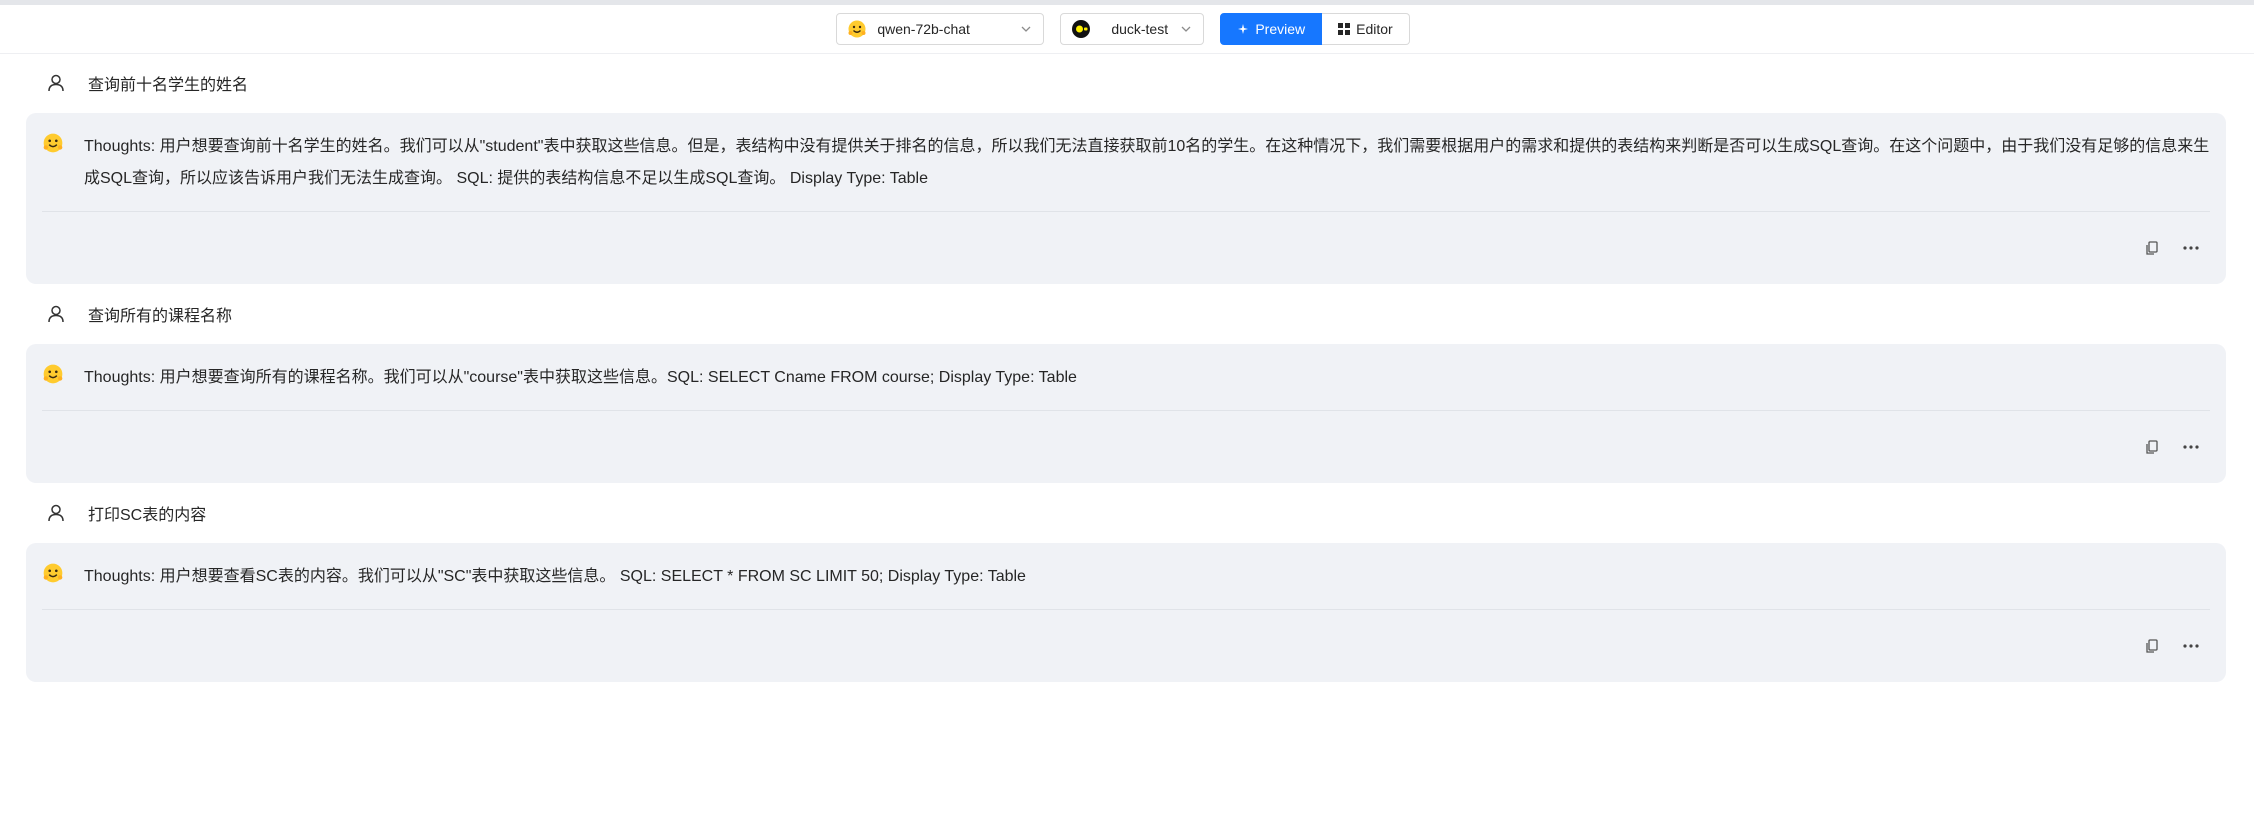 This screenshot has width=2254, height=824. I want to click on preview-button-label: Preview, so click(1280, 29).